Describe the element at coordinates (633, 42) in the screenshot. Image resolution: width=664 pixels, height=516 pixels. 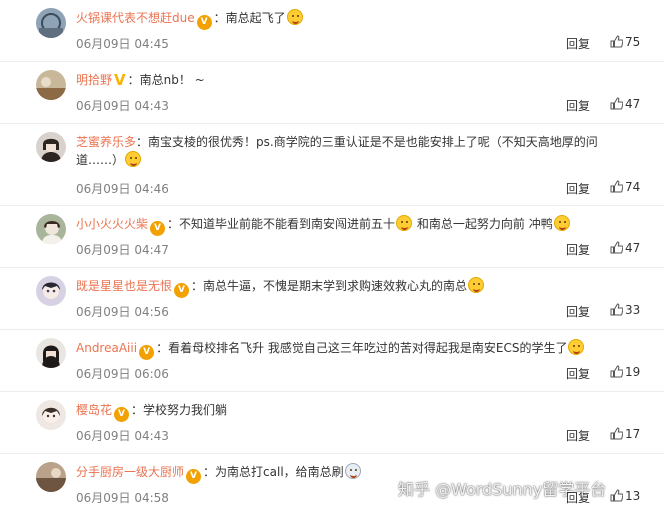
I see `like-count: 75` at that location.